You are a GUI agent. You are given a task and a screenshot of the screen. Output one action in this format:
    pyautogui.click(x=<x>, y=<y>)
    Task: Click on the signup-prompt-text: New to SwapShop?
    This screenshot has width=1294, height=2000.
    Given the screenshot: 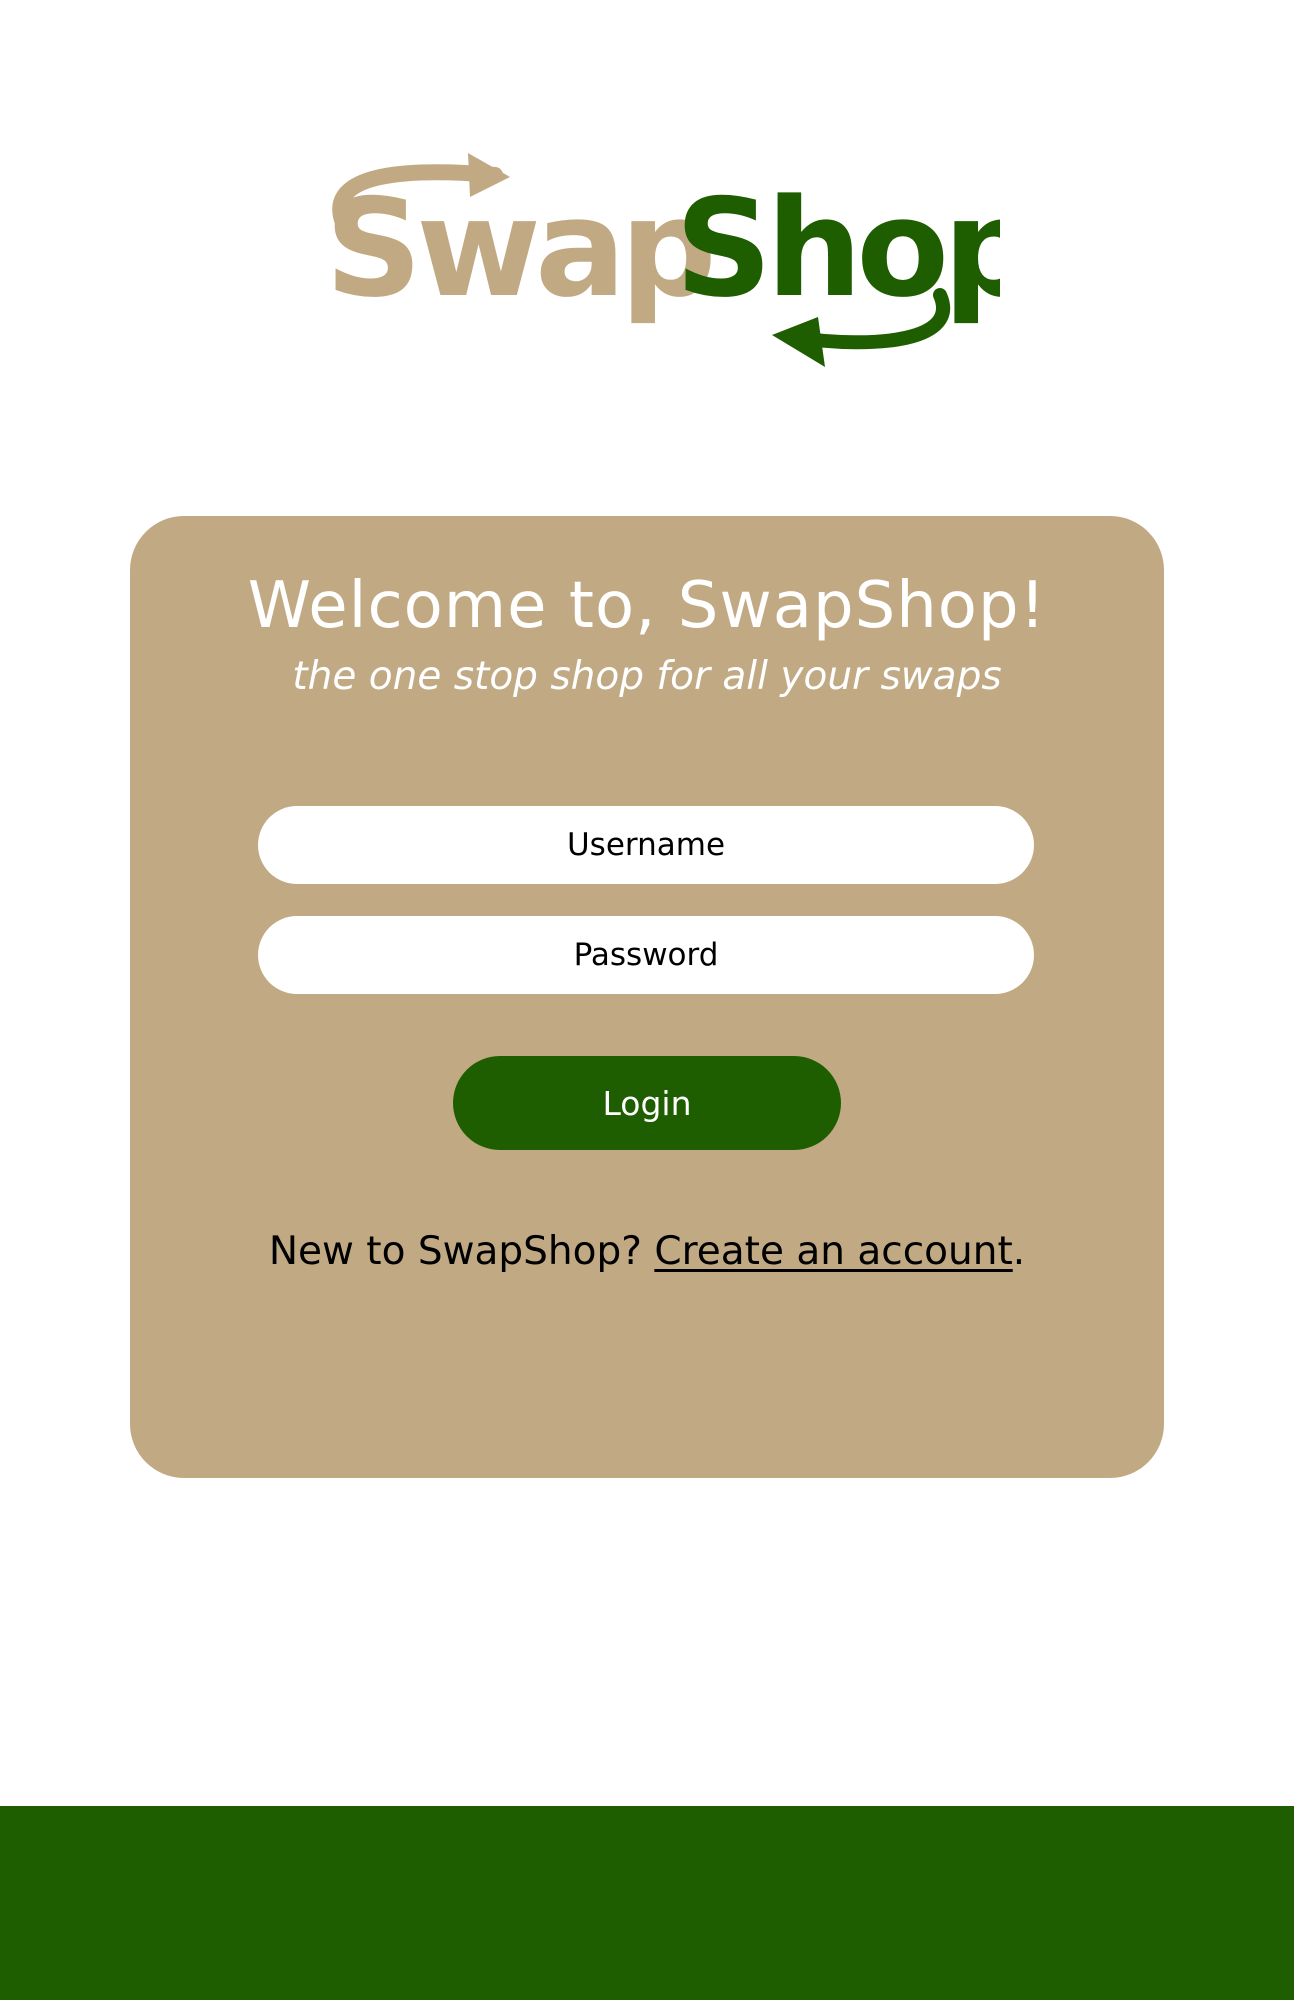 What is the action you would take?
    pyautogui.click(x=461, y=1251)
    